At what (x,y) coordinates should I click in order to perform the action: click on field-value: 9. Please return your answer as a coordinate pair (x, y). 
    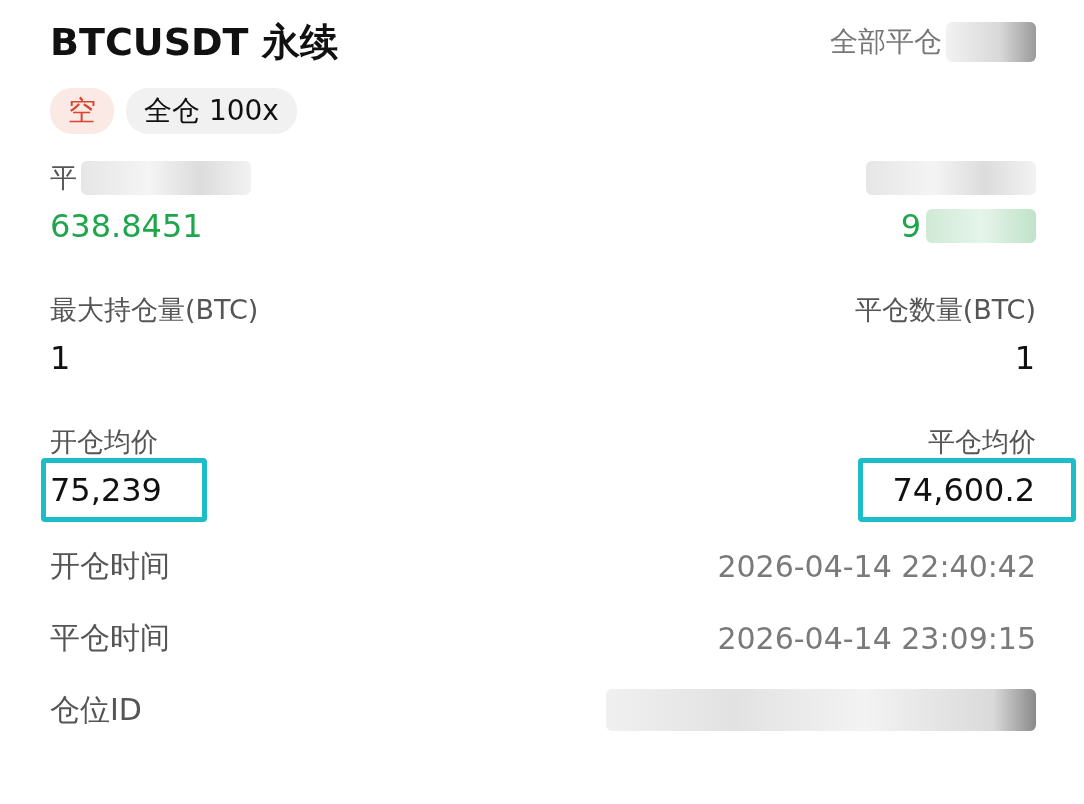
    Looking at the image, I should click on (910, 226).